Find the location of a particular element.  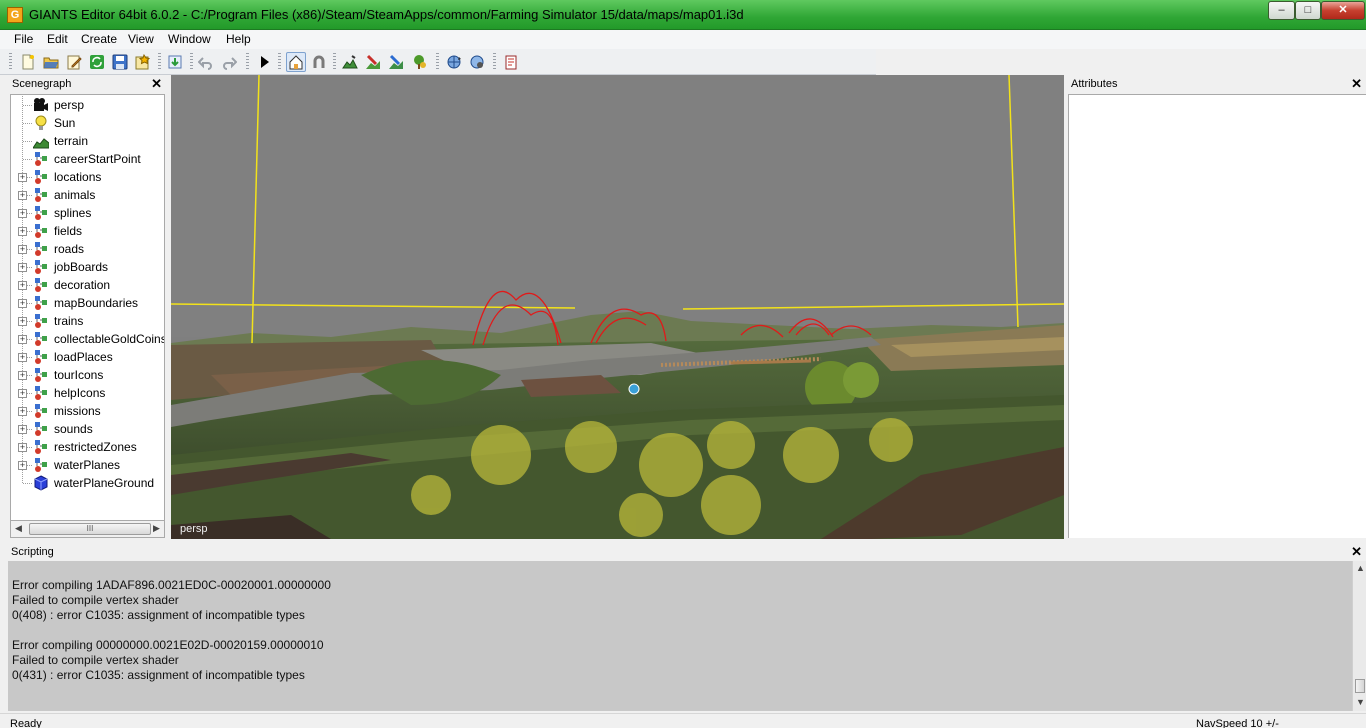

maximize-button: □ is located at coordinates (1308, 10).